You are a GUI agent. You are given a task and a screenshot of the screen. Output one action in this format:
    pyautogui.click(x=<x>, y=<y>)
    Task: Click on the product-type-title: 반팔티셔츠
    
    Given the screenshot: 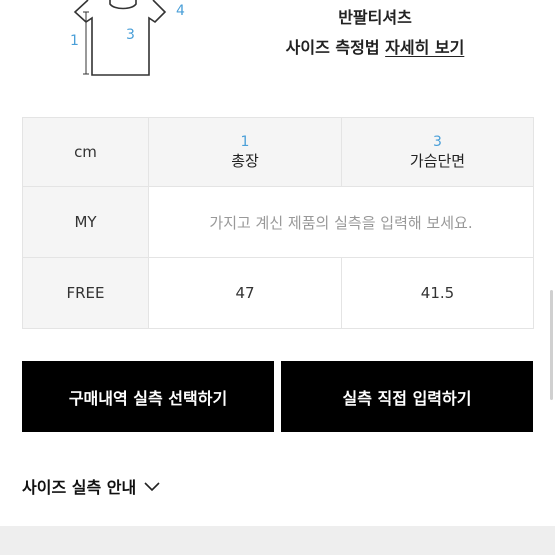 What is the action you would take?
    pyautogui.click(x=375, y=17)
    